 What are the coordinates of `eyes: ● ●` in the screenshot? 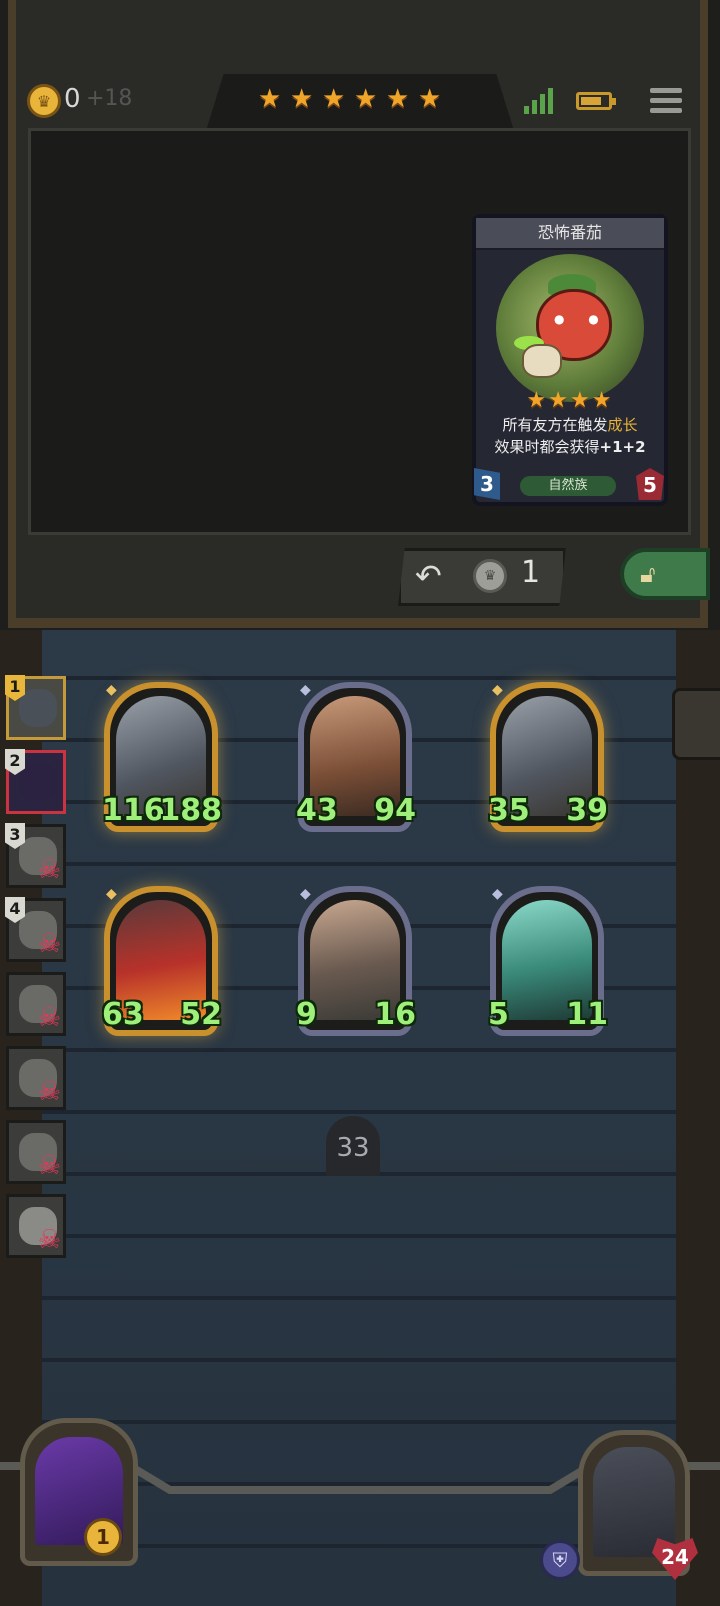 It's located at (581, 319).